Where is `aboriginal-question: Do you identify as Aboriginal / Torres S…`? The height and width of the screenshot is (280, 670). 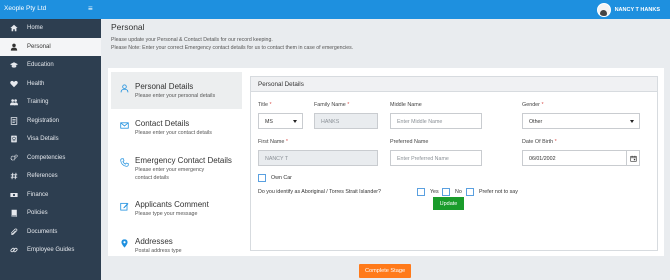
aboriginal-question: Do you identify as Aboriginal / Torres S… is located at coordinates (319, 192).